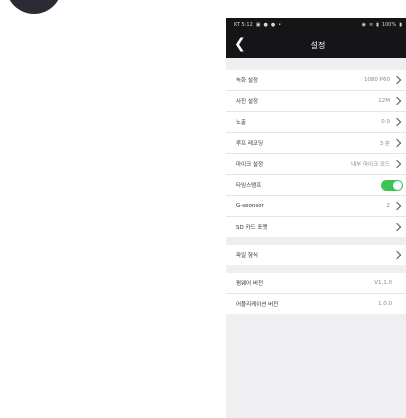 This screenshot has width=406, height=418. I want to click on row-label: 노출, so click(241, 123).